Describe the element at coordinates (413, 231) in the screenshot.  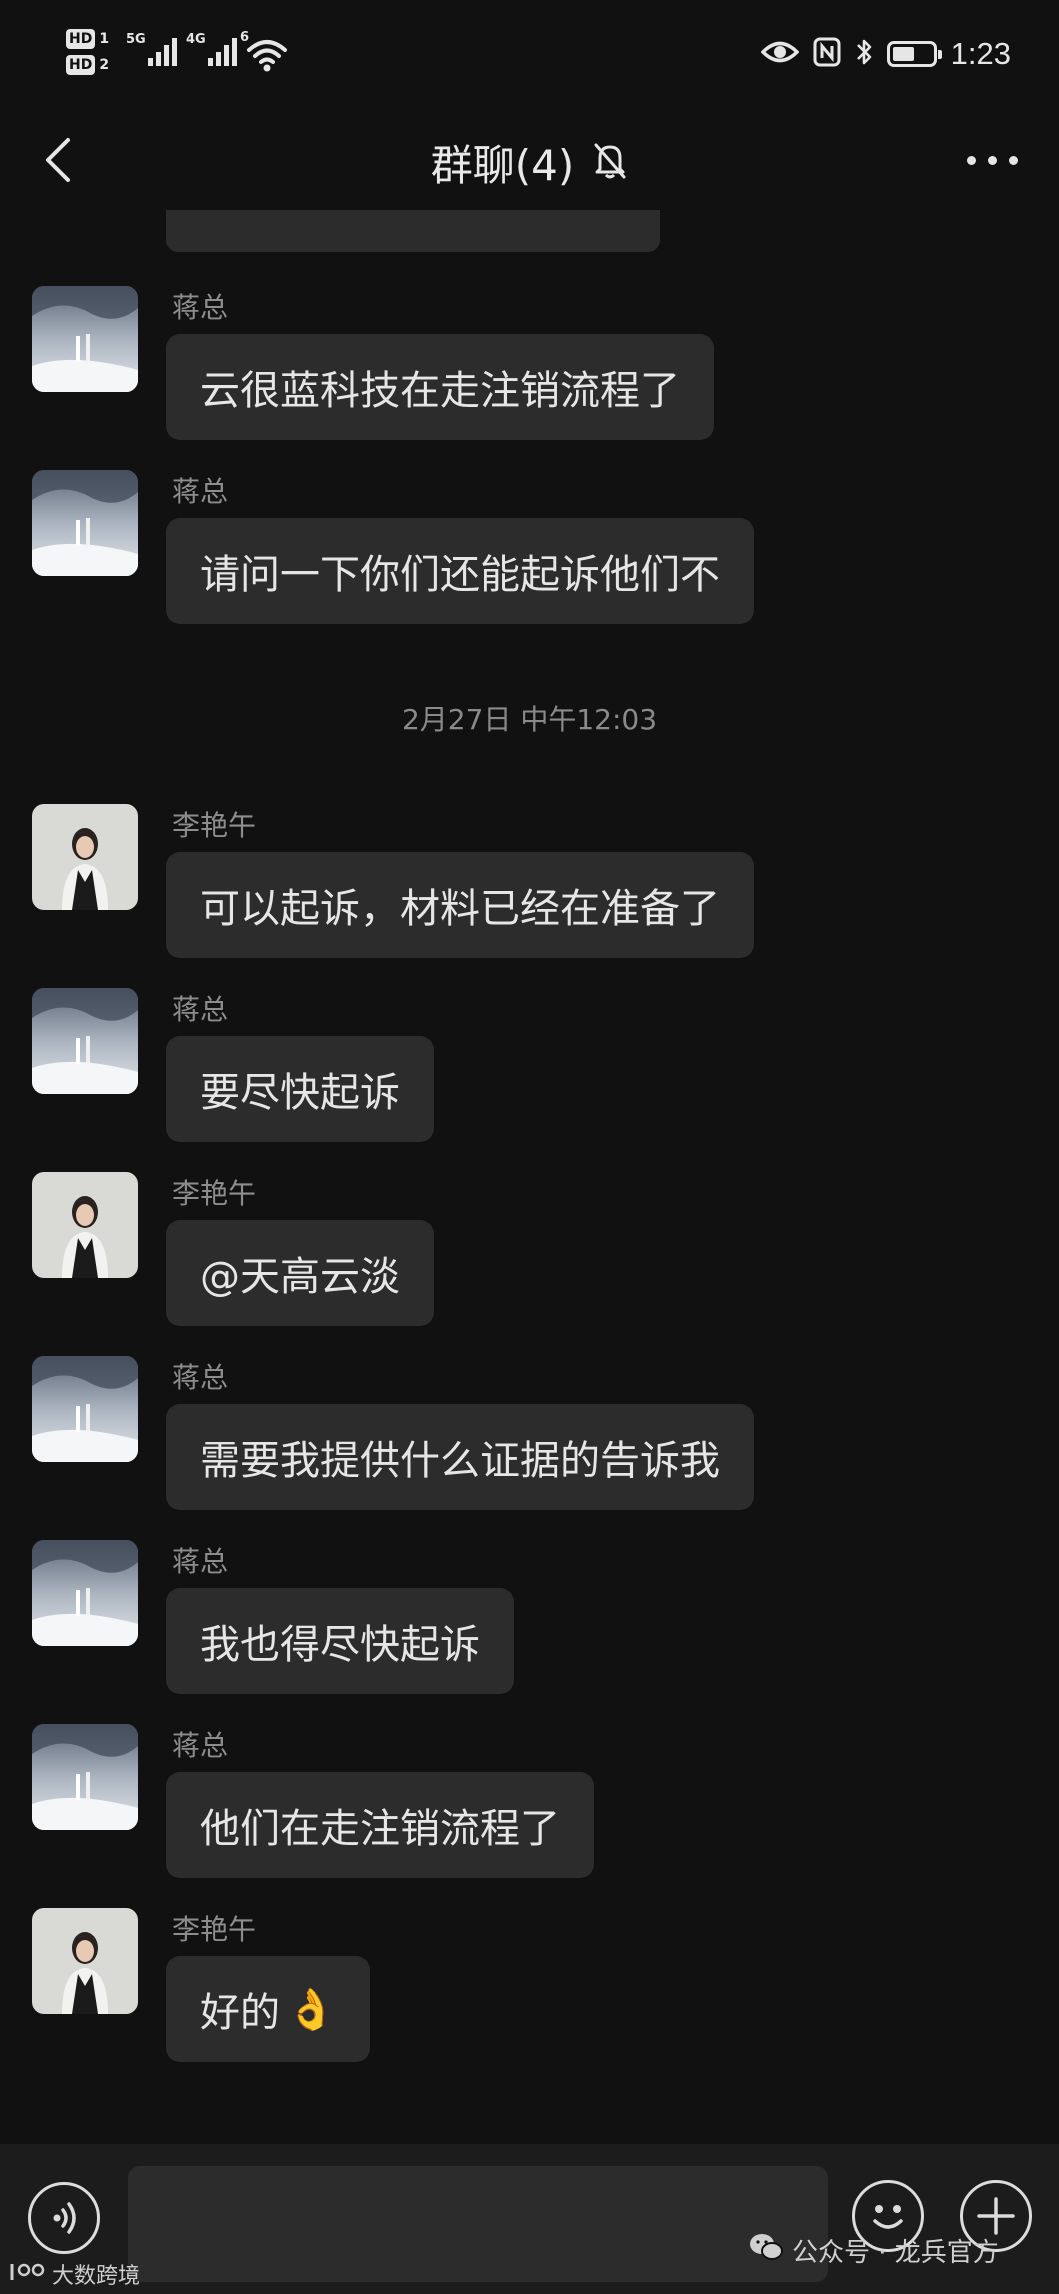
I see `partial-message-bubble` at that location.